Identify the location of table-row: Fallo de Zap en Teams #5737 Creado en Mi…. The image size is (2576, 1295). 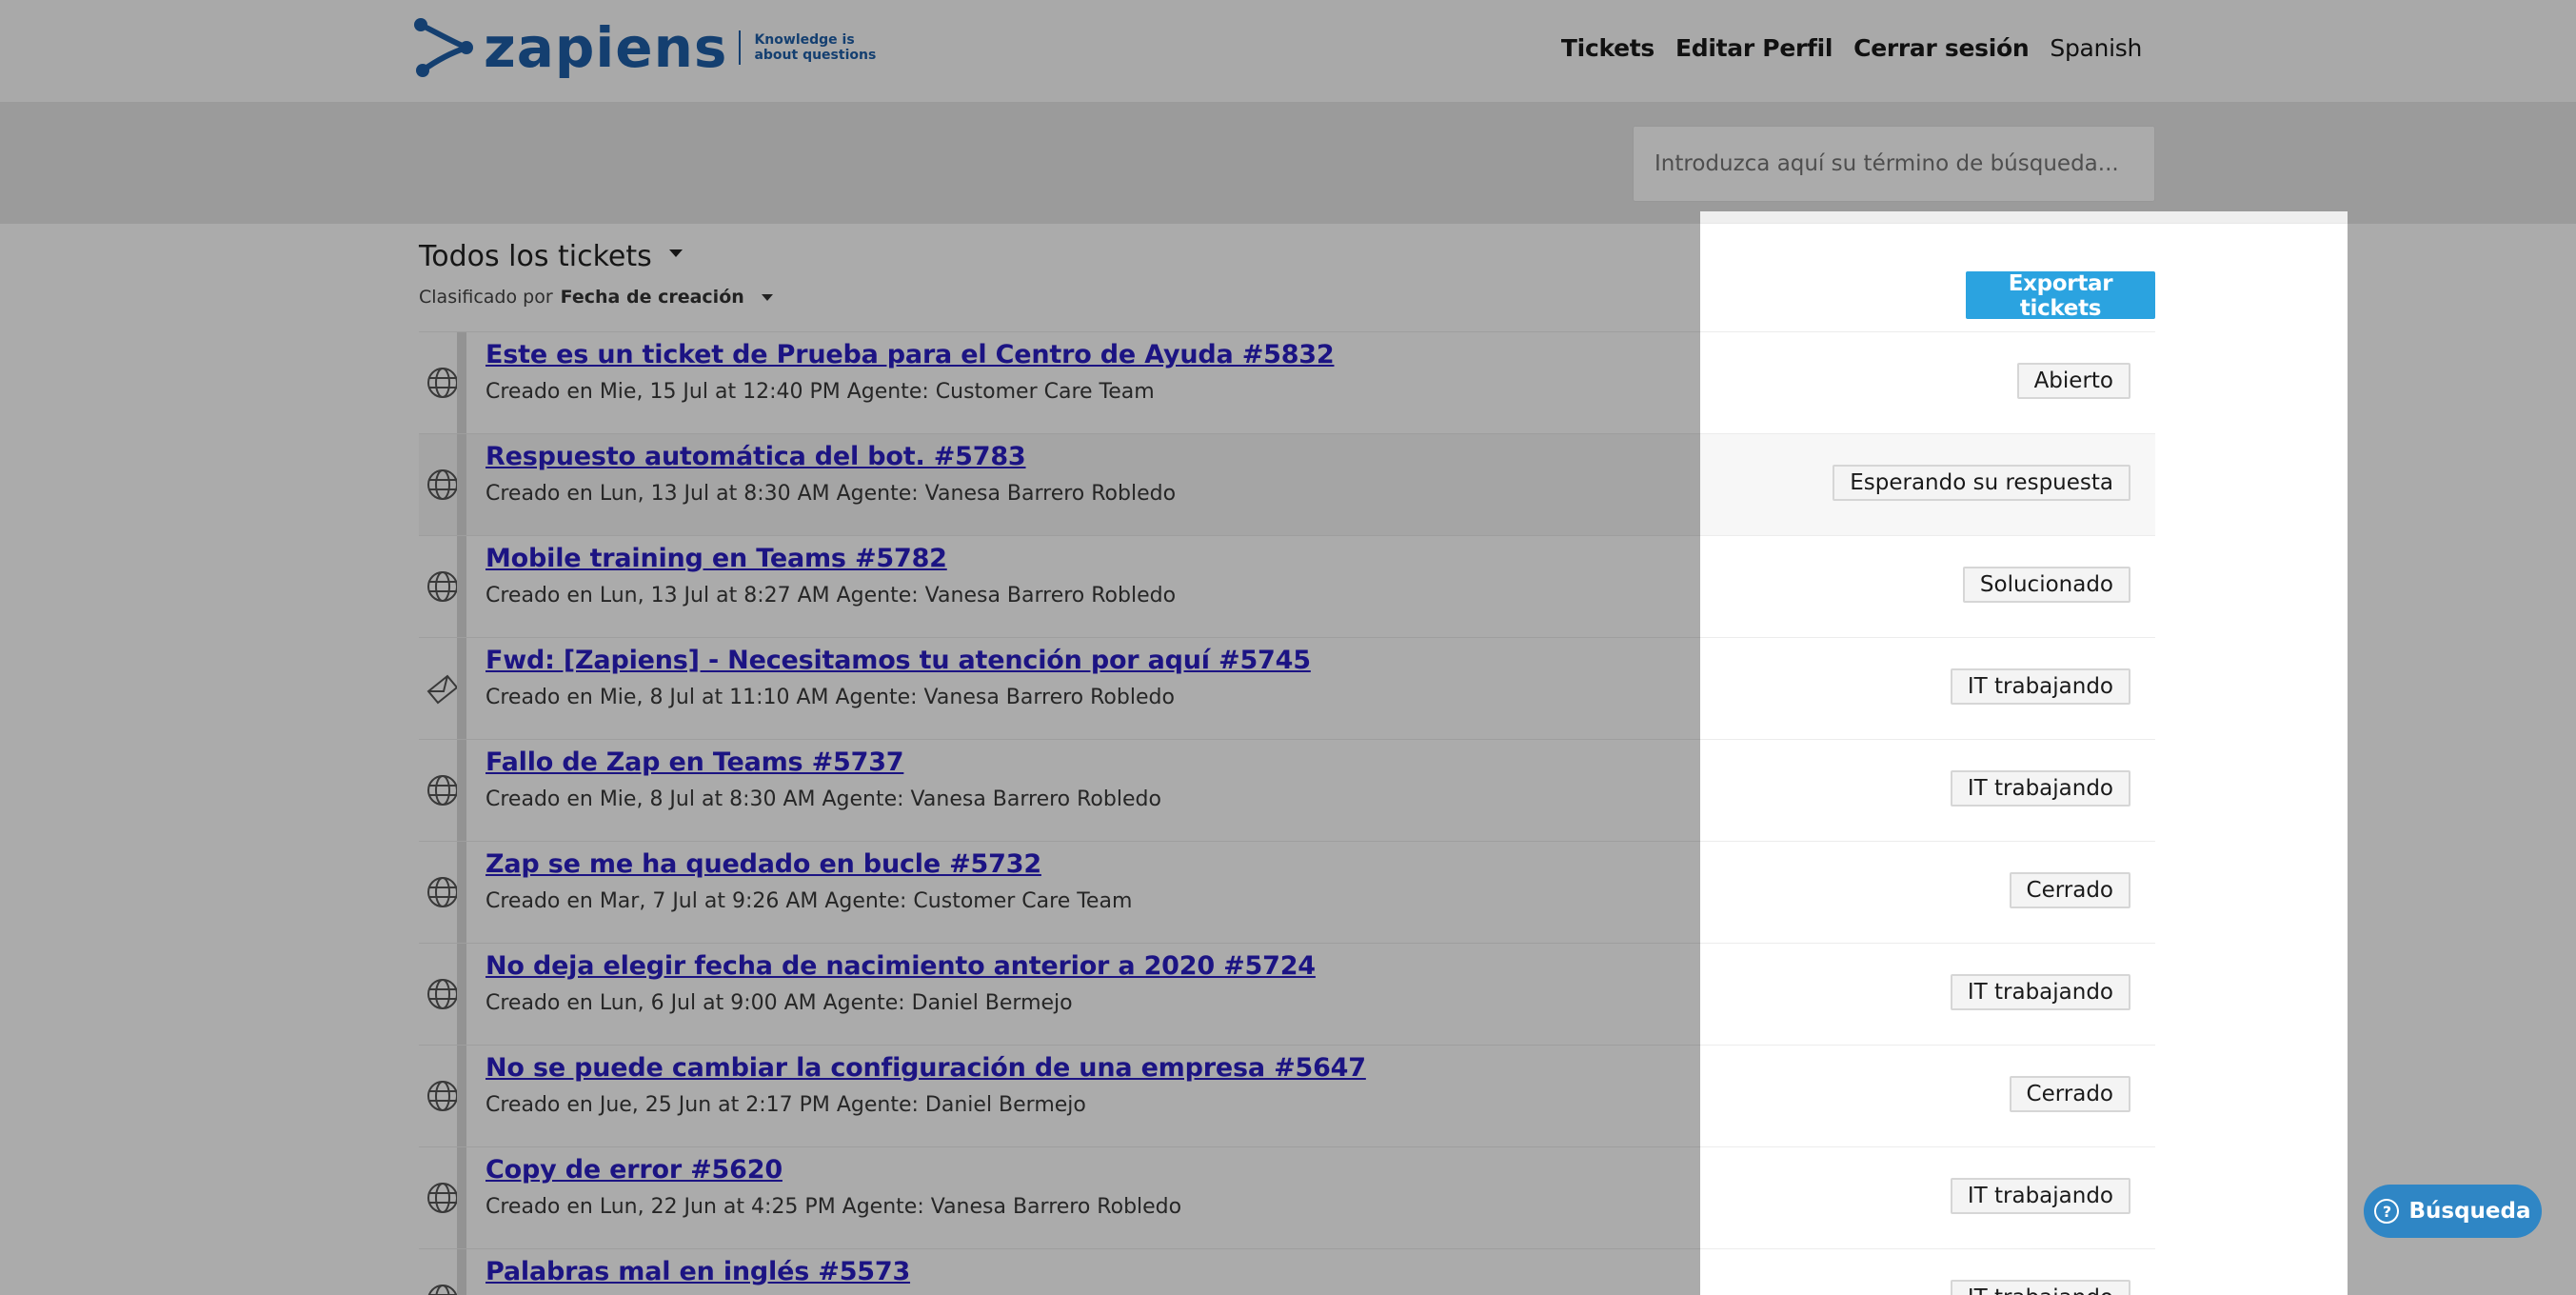
(1287, 790).